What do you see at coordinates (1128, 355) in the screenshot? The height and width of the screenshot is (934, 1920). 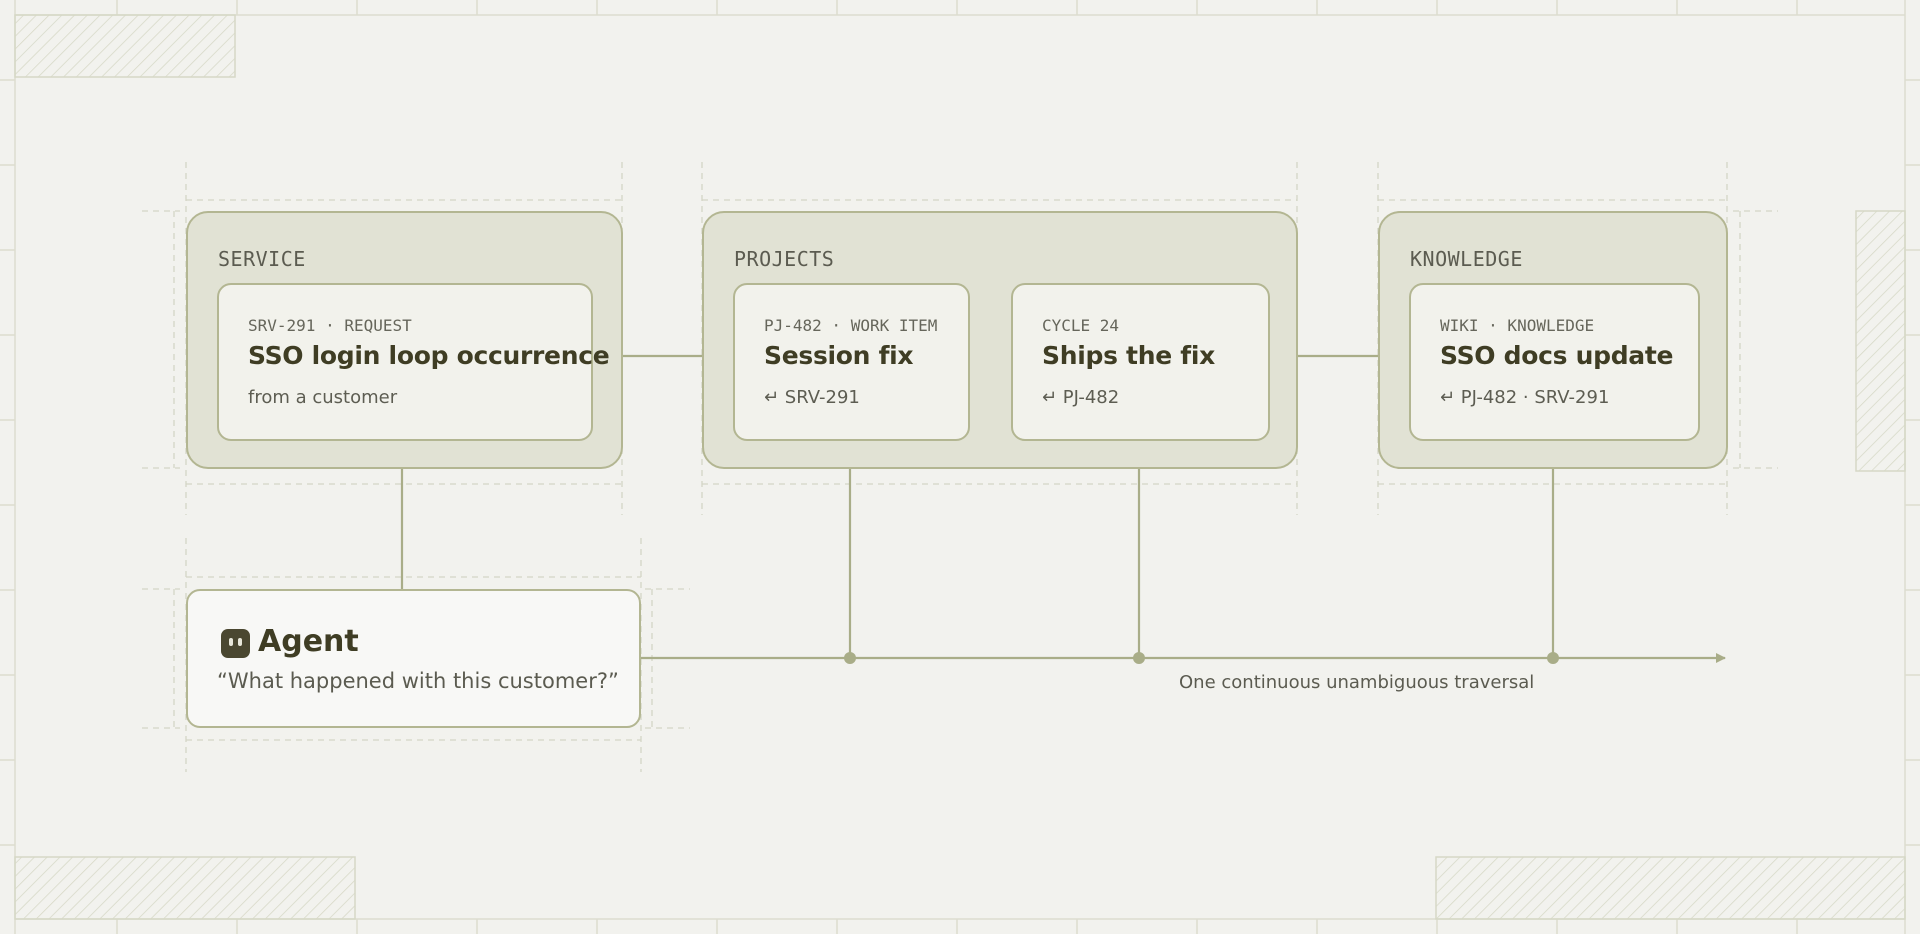 I see `card-title: Ships the fix` at bounding box center [1128, 355].